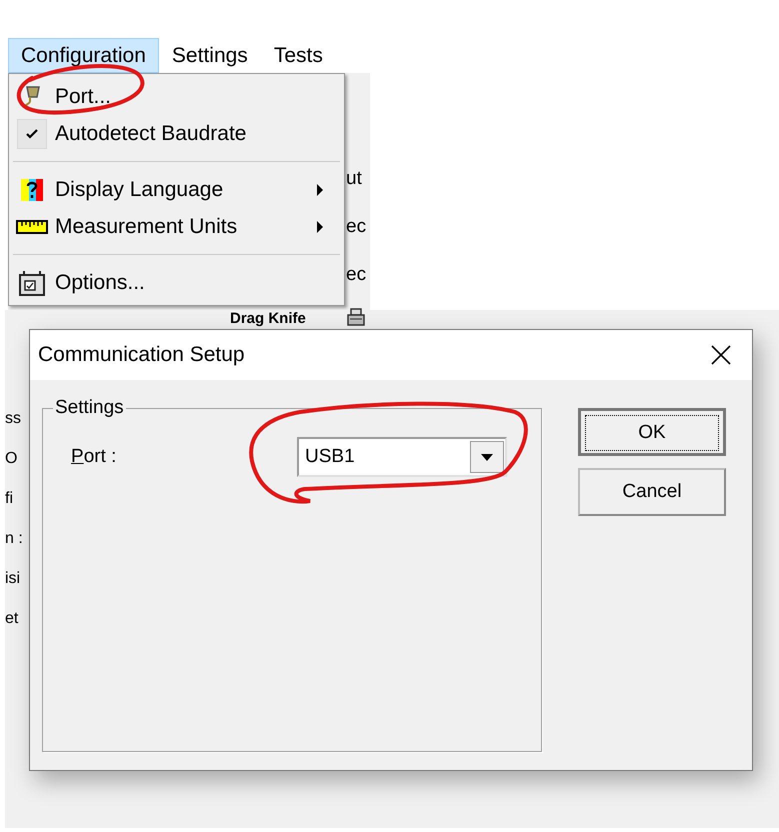 Image resolution: width=779 pixels, height=832 pixels. I want to click on menu-item: Display Language, so click(176, 189).